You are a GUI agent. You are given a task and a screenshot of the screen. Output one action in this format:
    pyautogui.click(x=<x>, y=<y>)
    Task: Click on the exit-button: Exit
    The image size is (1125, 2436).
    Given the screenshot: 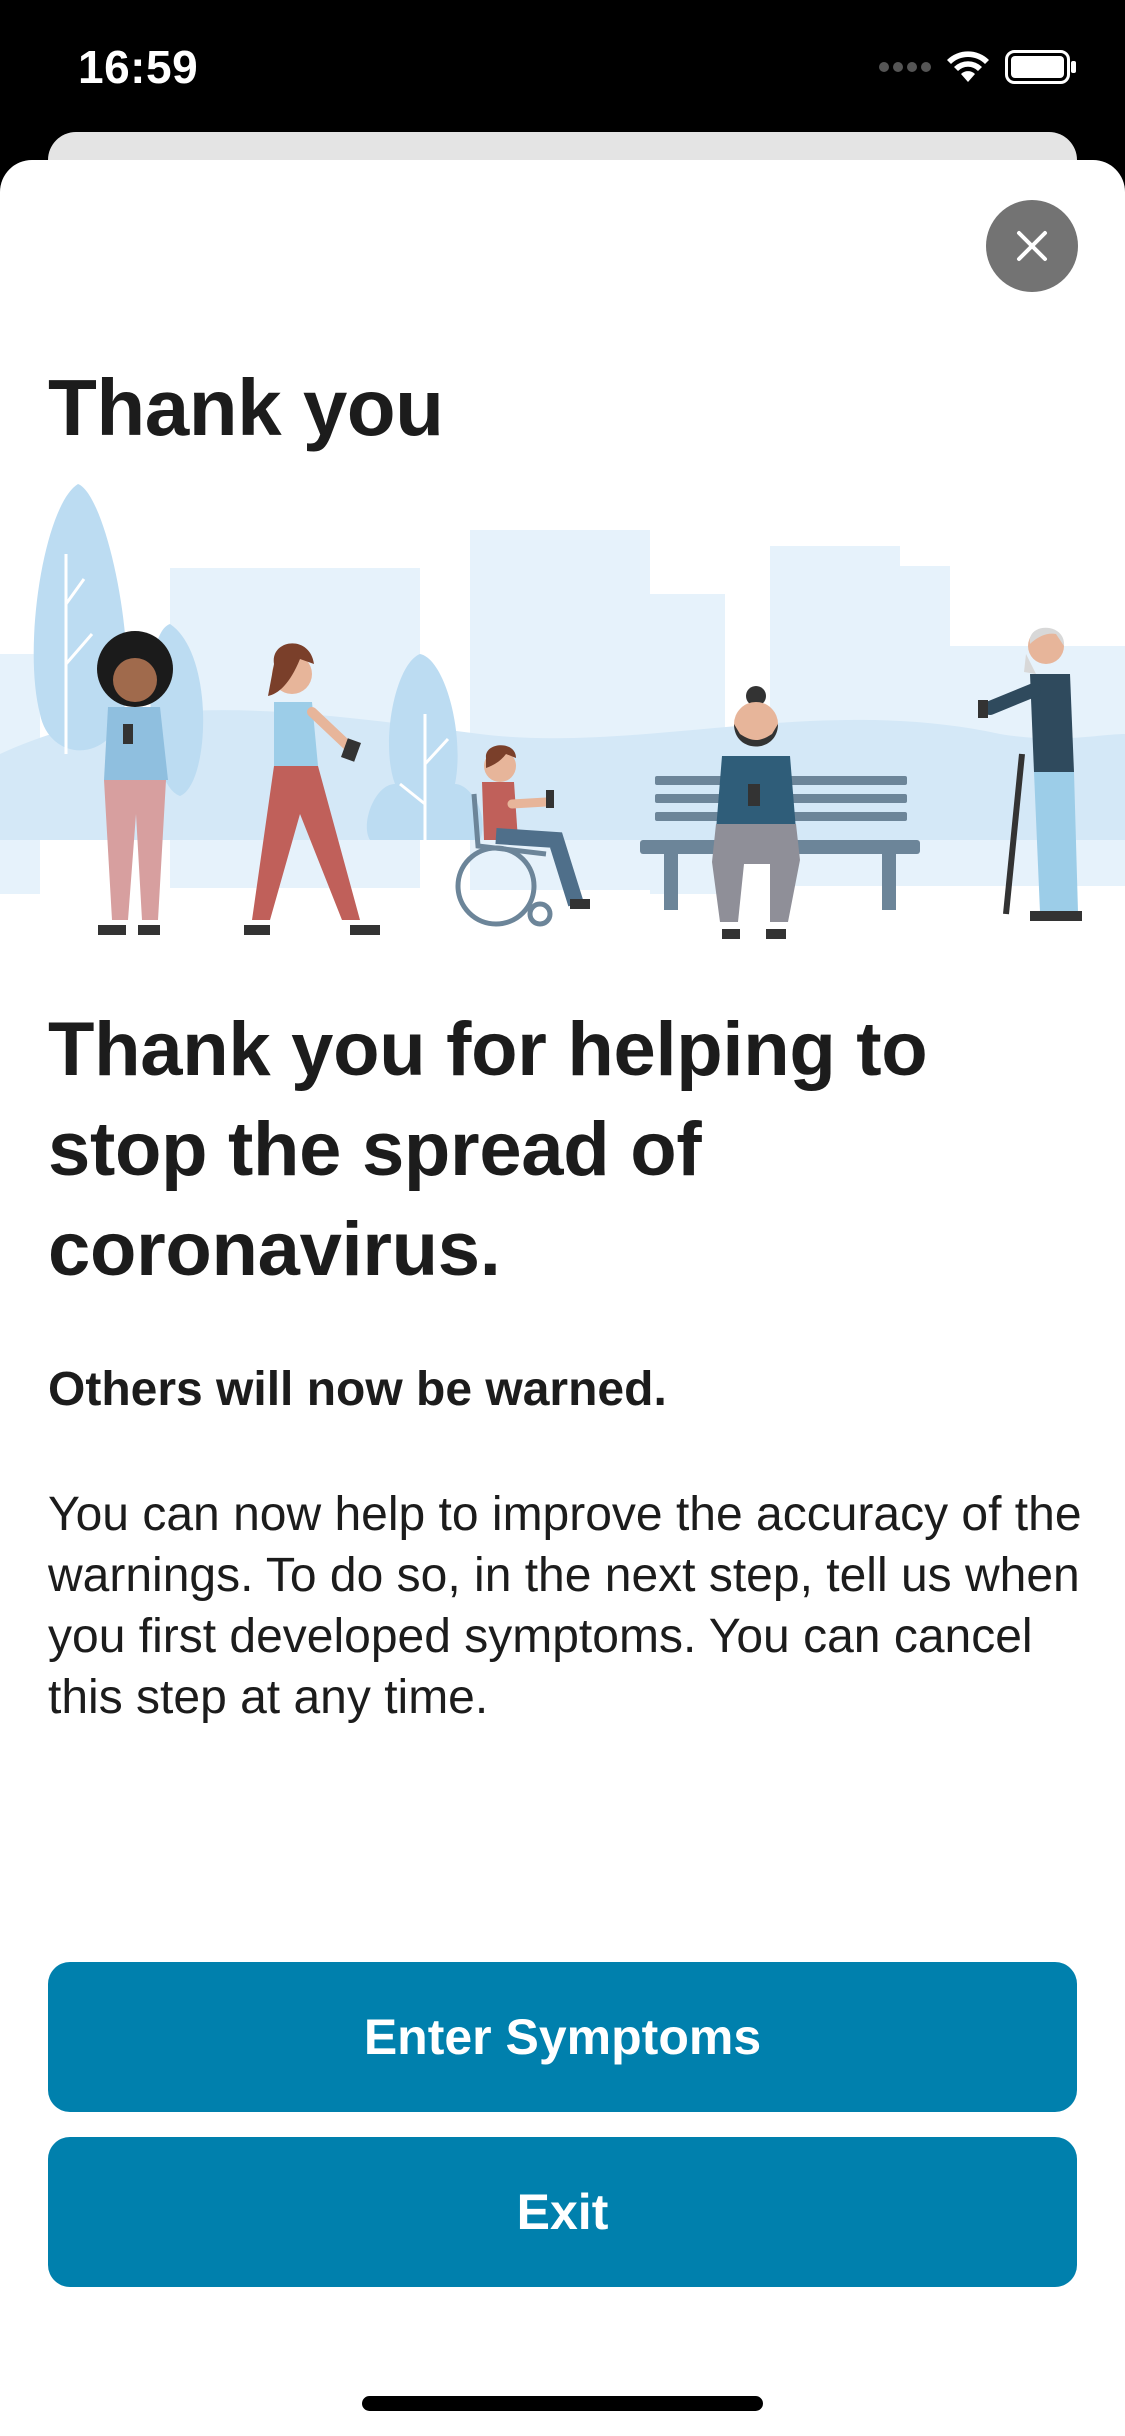 What is the action you would take?
    pyautogui.click(x=562, y=2212)
    